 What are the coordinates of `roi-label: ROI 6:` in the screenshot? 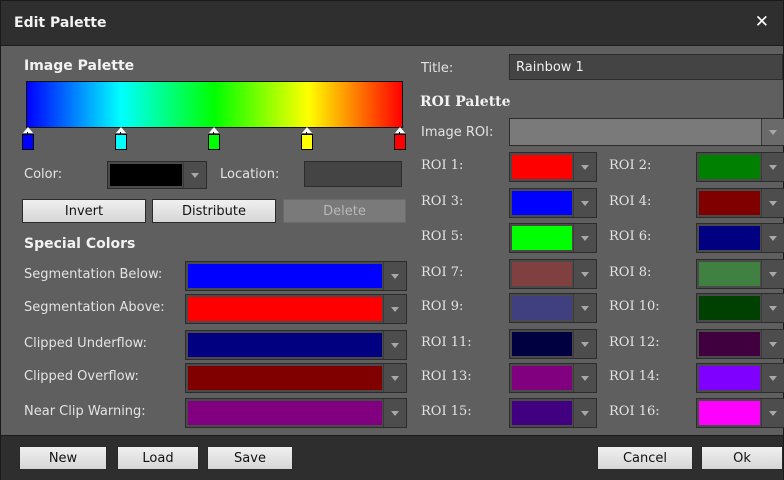 It's located at (630, 236).